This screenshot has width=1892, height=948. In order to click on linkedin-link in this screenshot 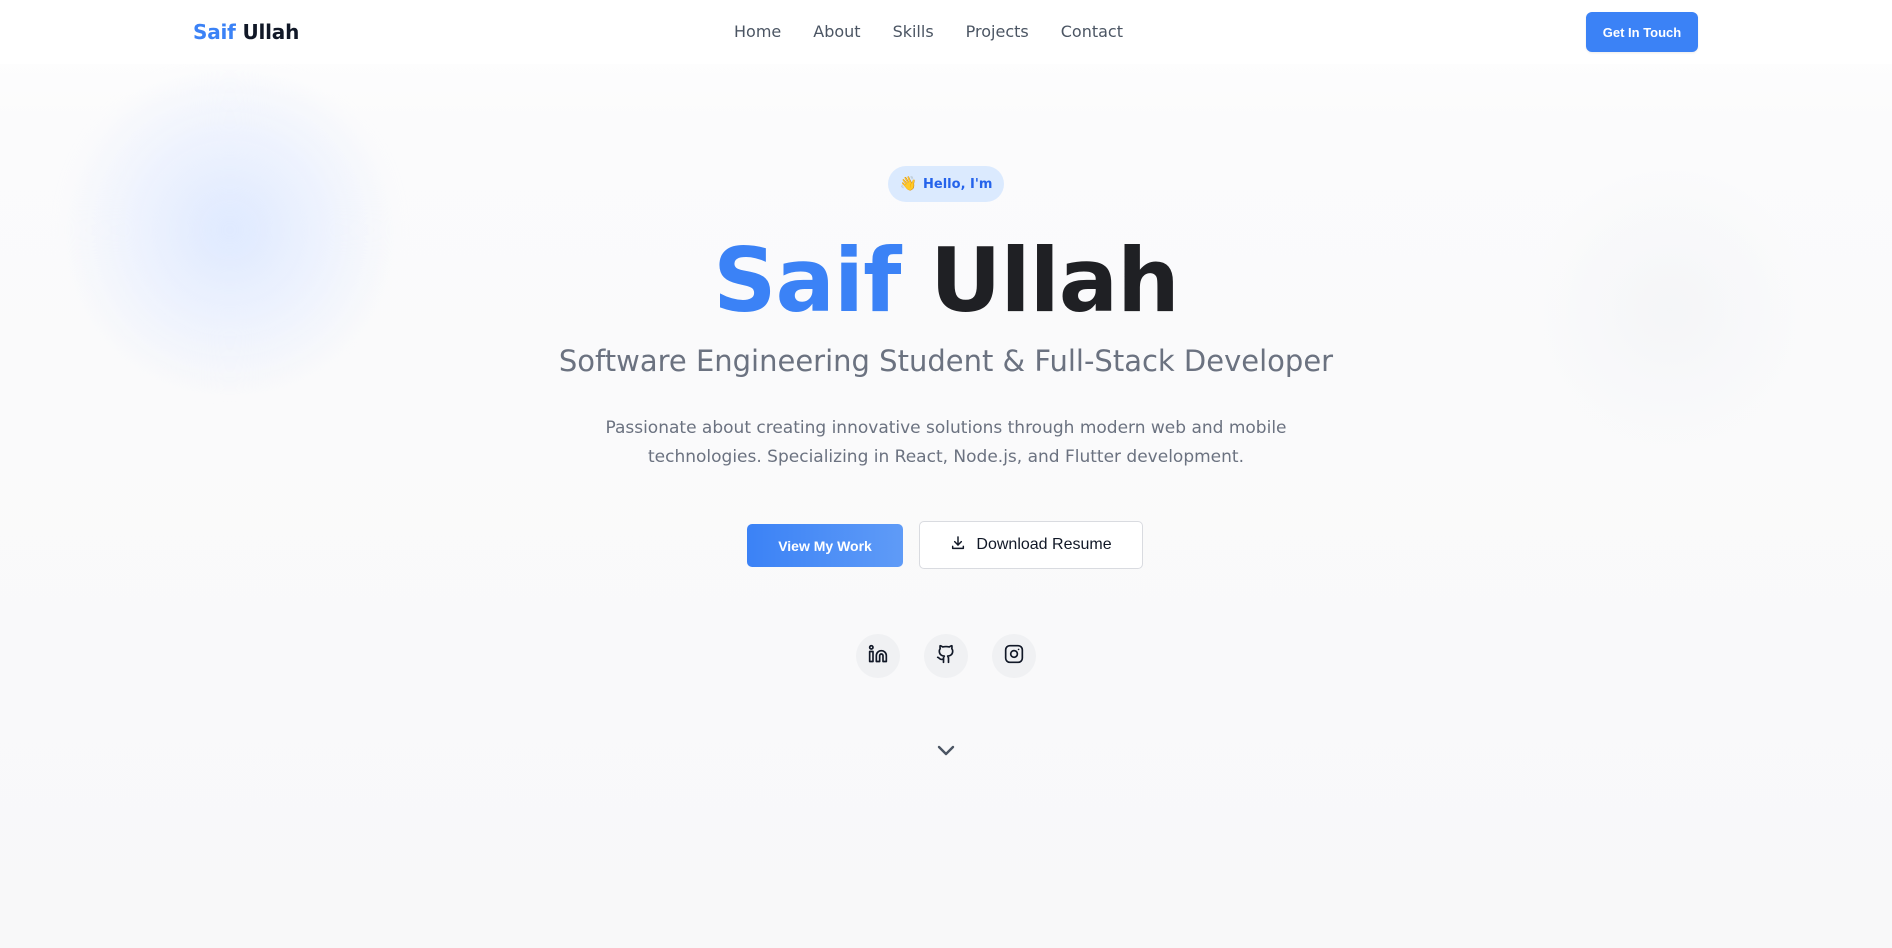, I will do `click(878, 656)`.